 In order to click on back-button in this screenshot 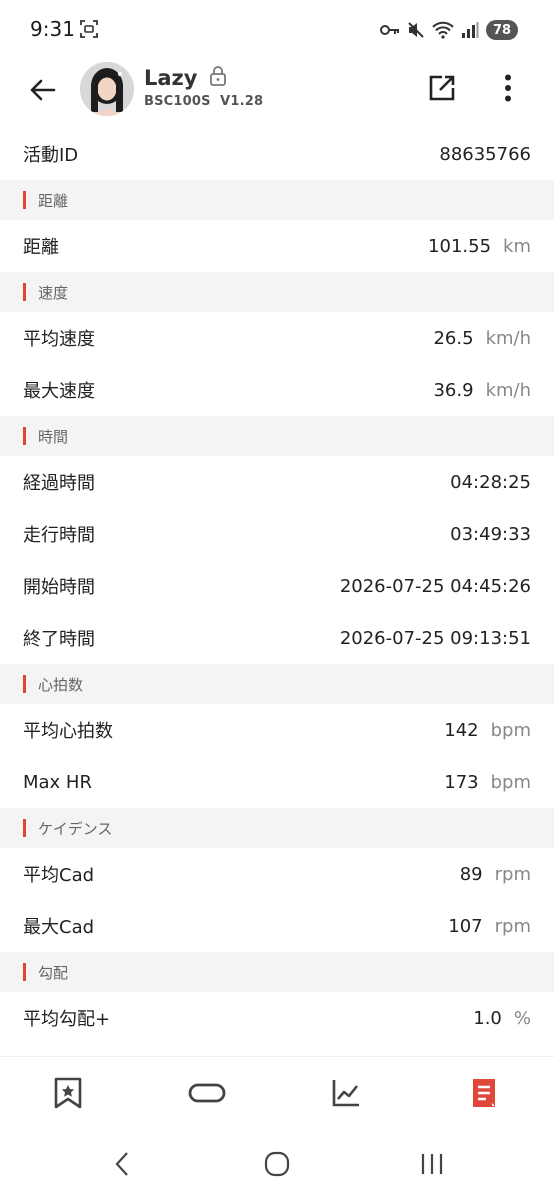, I will do `click(42, 92)`.